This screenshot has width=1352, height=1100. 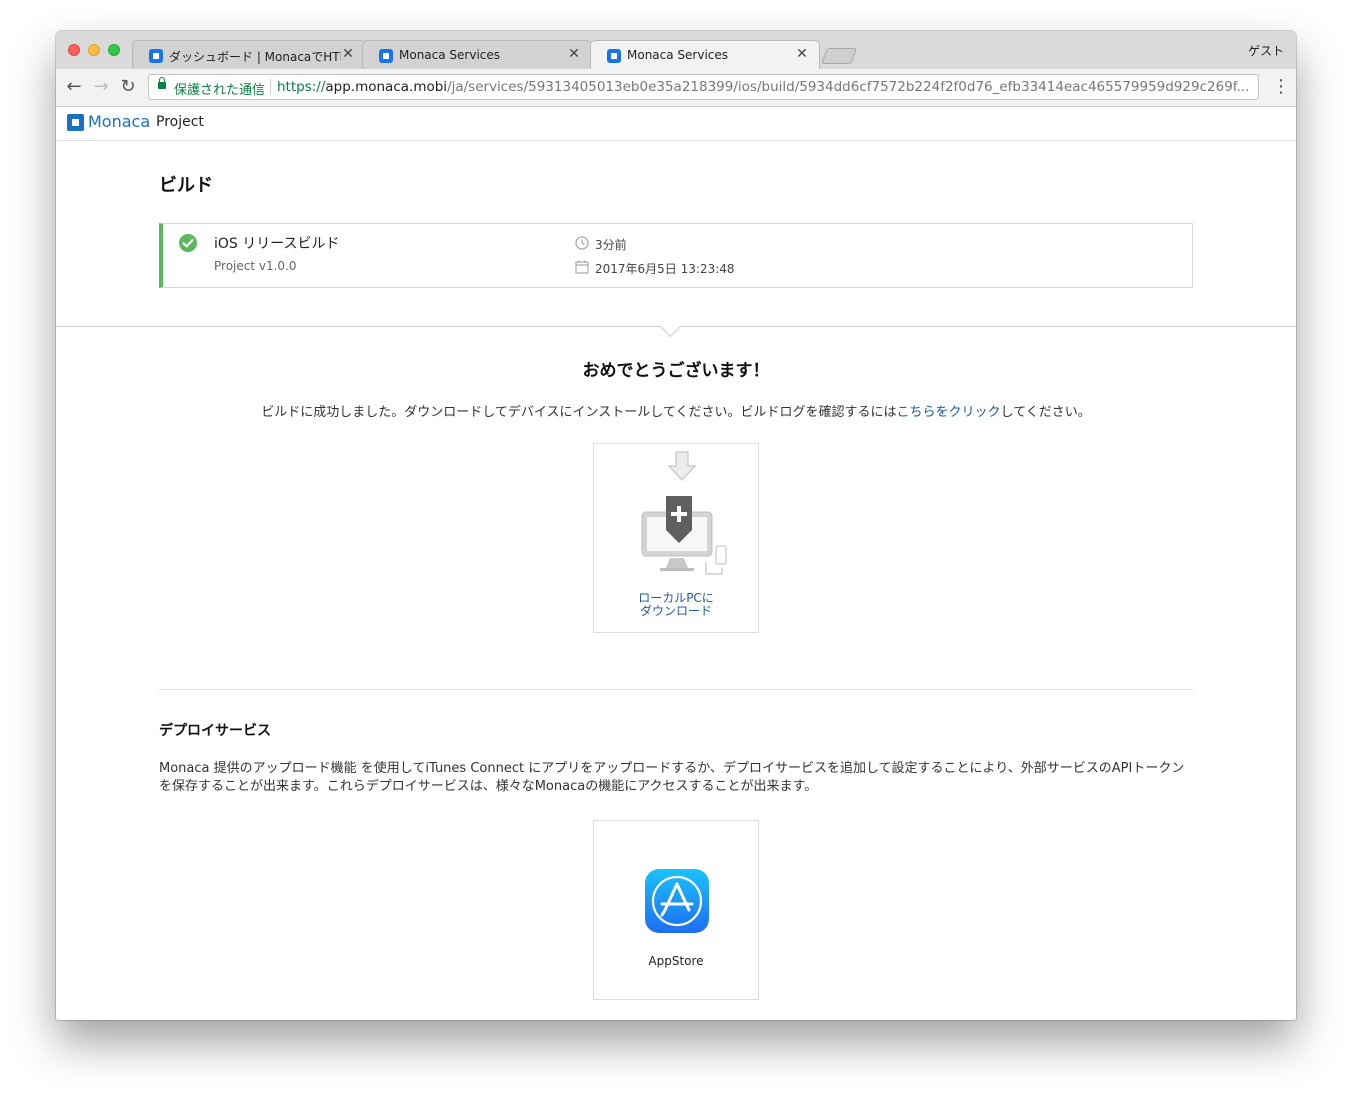 What do you see at coordinates (611, 245) in the screenshot?
I see `build-relative-time: 3分前` at bounding box center [611, 245].